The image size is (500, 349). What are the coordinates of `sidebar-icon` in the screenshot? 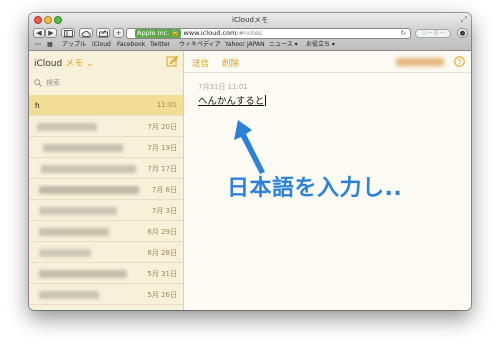 It's located at (68, 33).